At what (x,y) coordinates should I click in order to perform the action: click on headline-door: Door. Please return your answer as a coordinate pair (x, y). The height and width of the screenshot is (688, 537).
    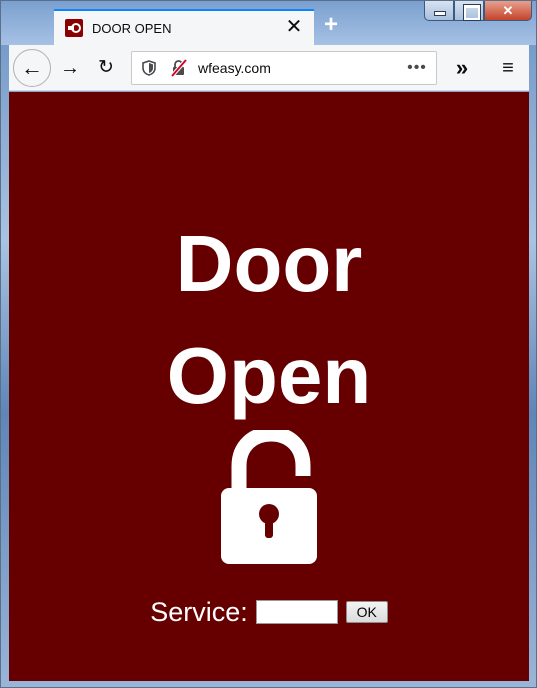
    Looking at the image, I should click on (269, 263).